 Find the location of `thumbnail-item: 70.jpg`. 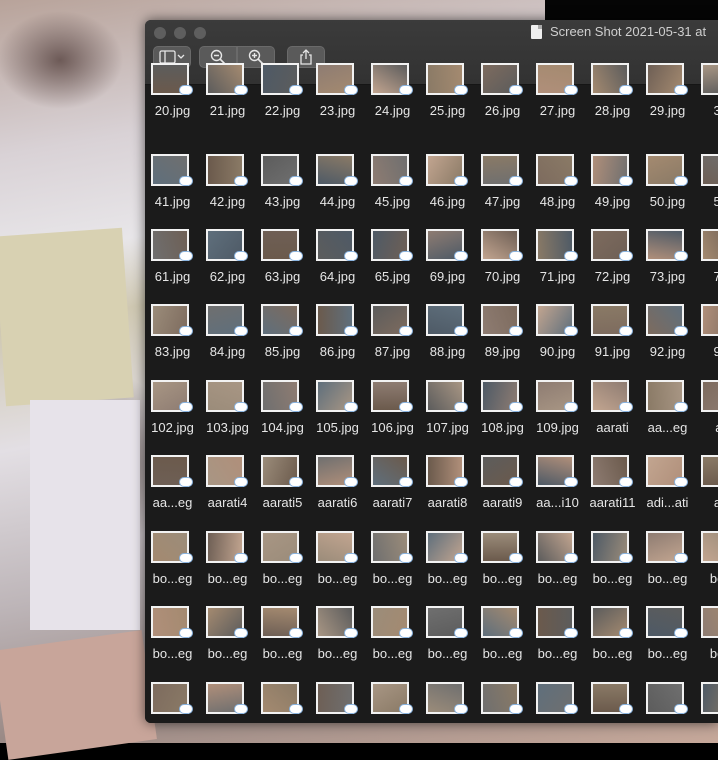

thumbnail-item: 70.jpg is located at coordinates (502, 266).